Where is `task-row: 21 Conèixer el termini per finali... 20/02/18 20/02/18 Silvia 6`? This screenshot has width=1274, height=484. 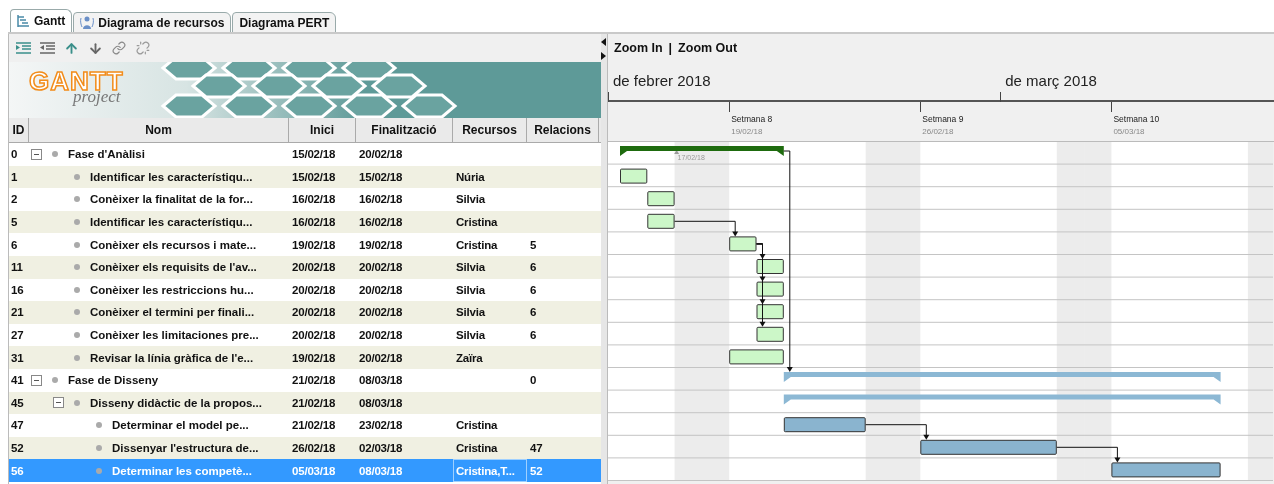 task-row: 21 Conèixer el termini per finali... 20/02/18 20/02/18 Silvia 6 is located at coordinates (305, 312).